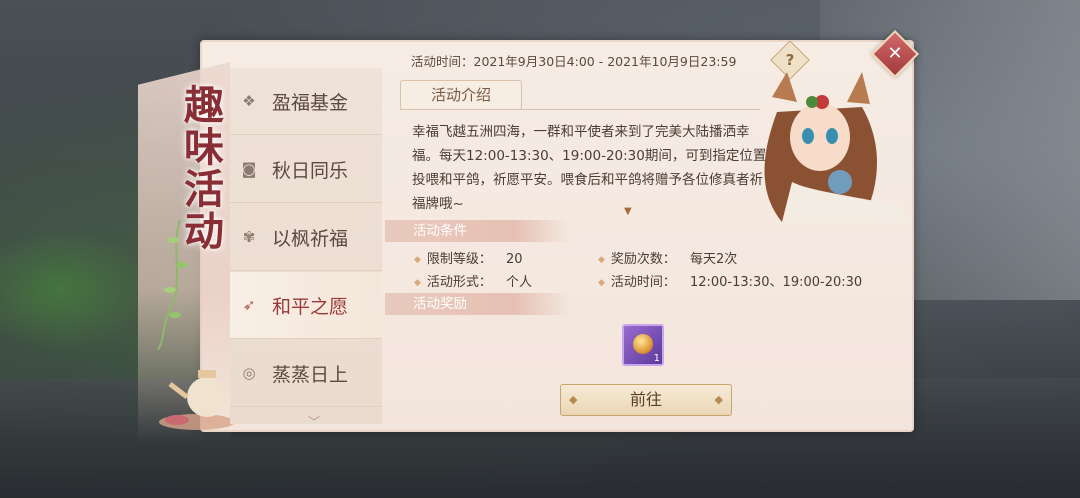  What do you see at coordinates (730, 282) in the screenshot?
I see `condition-time: ◆ 活动时间： 12:00-13:30、19:00-20:30` at bounding box center [730, 282].